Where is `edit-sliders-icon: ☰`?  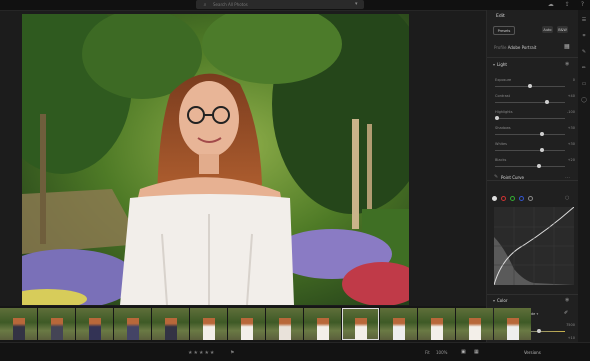
edit-sliders-icon: ☰ is located at coordinates (584, 20).